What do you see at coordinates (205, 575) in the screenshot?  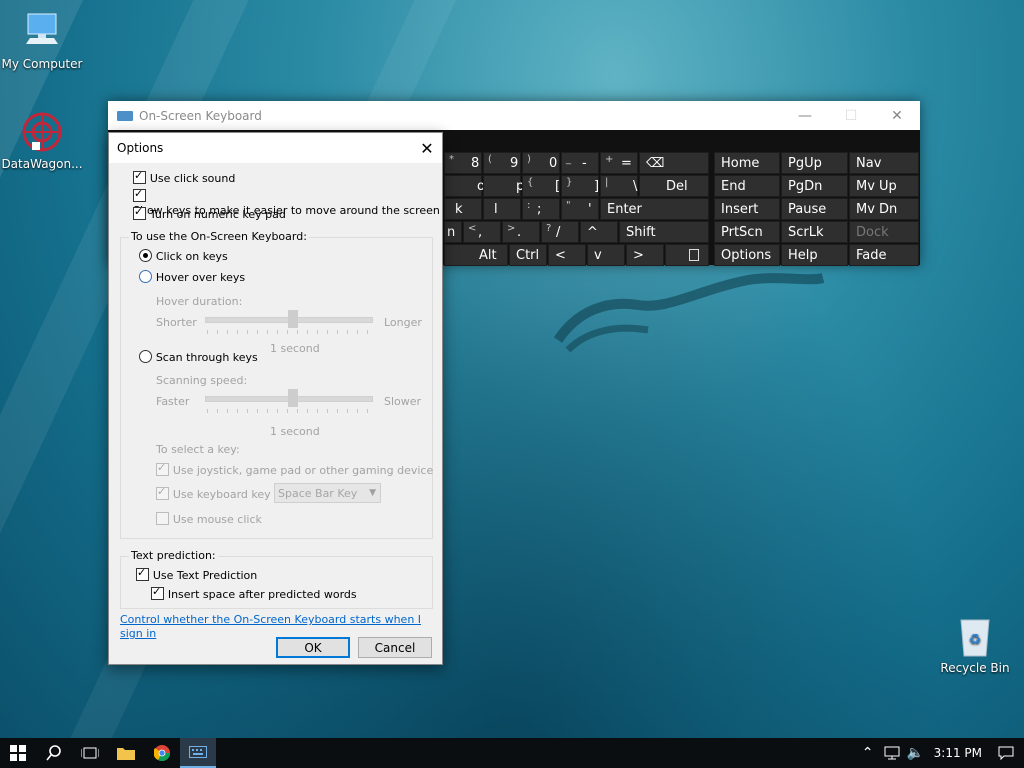 I see `use-text-prediction-label: Use Text Prediction` at bounding box center [205, 575].